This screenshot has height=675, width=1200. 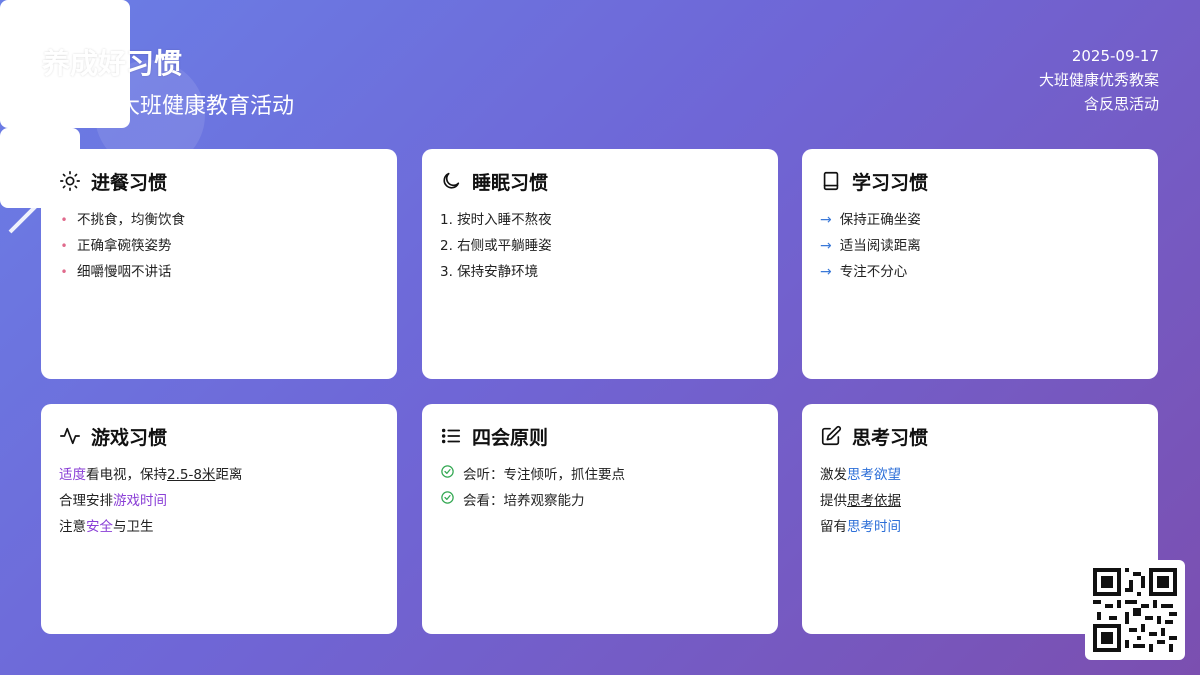 What do you see at coordinates (980, 436) in the screenshot?
I see `card-header: 思考习惯` at bounding box center [980, 436].